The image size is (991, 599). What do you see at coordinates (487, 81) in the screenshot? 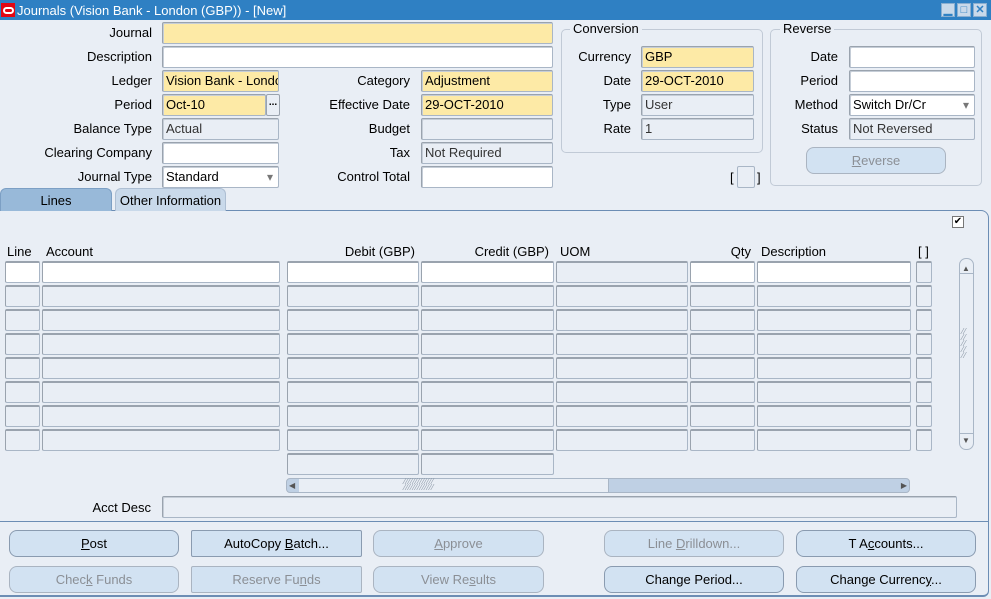
I see `category-field: Adjustment` at bounding box center [487, 81].